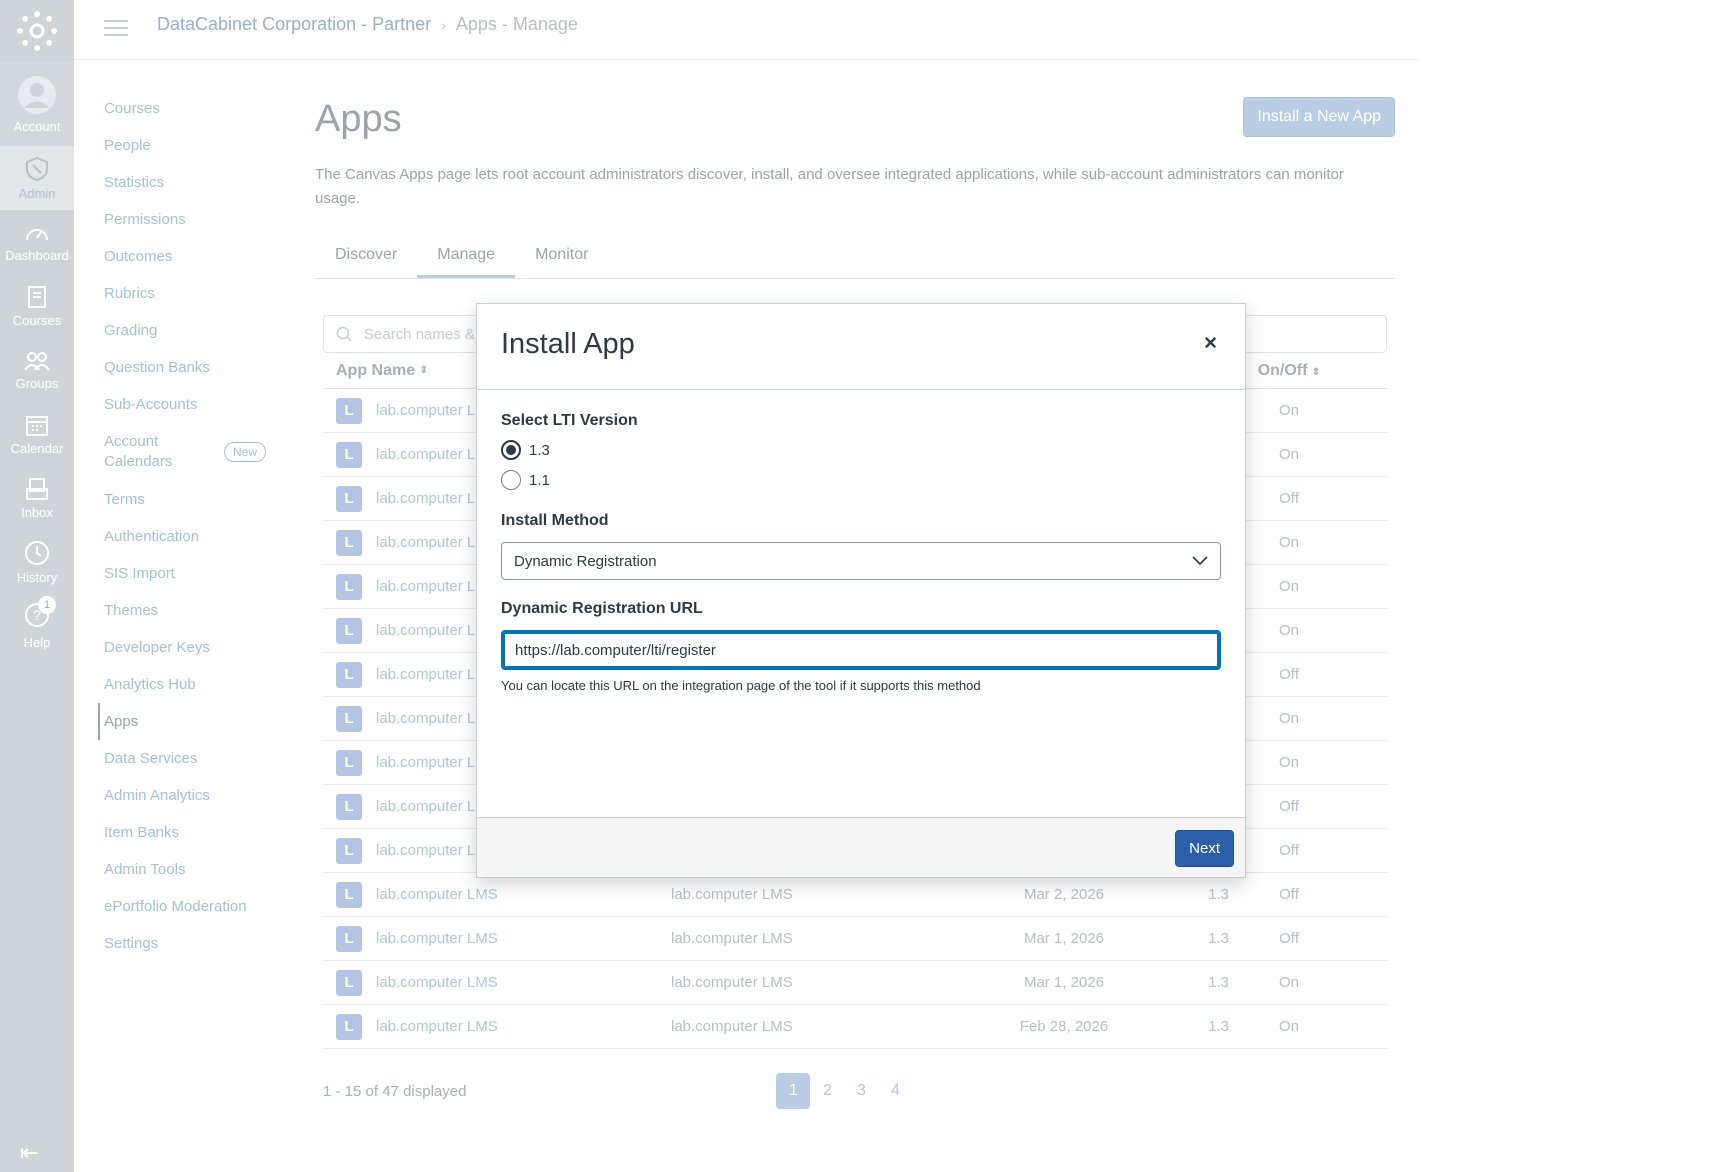 This screenshot has width=1715, height=1172. What do you see at coordinates (37, 31) in the screenshot?
I see `canvas-logo-icon` at bounding box center [37, 31].